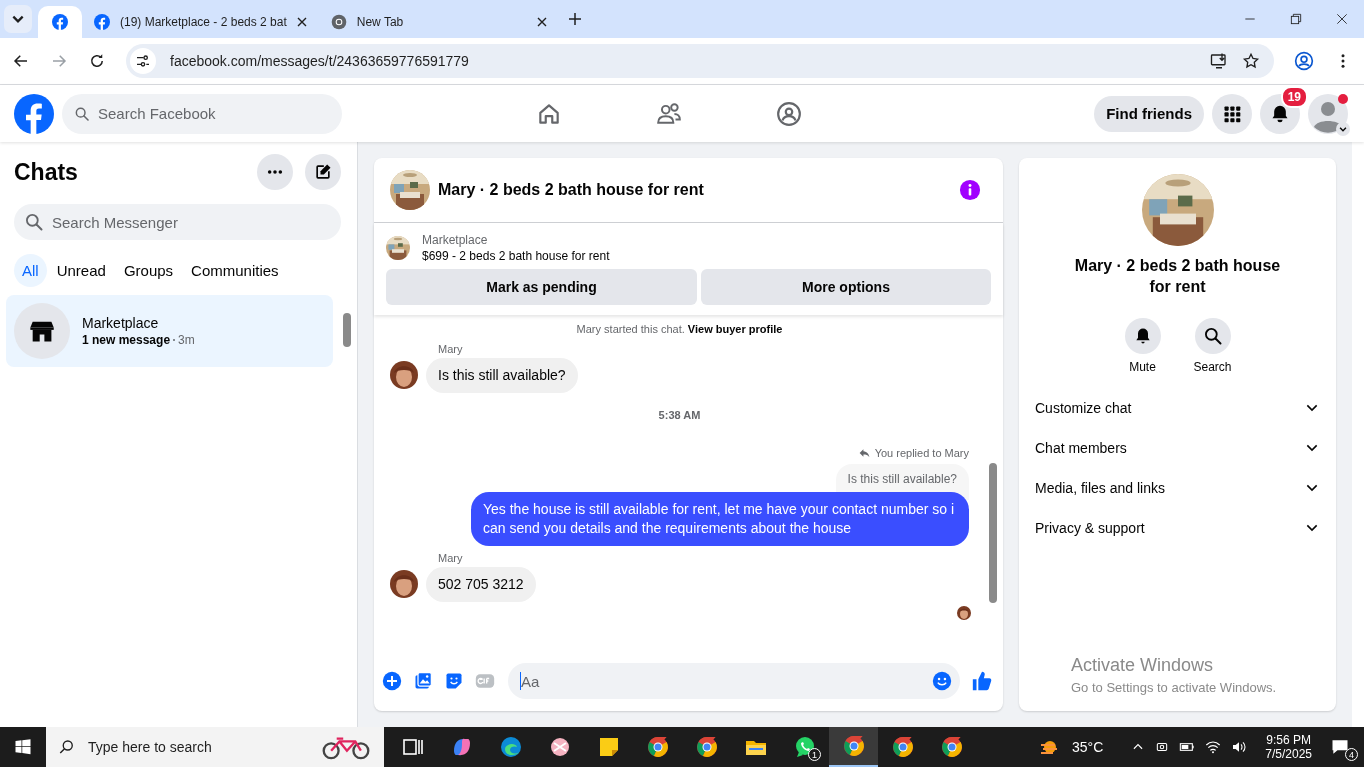  I want to click on install-app-icon, so click(1219, 61).